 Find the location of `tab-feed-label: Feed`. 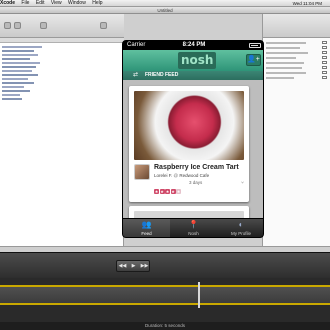

tab-feed-label: Feed is located at coordinates (146, 233).